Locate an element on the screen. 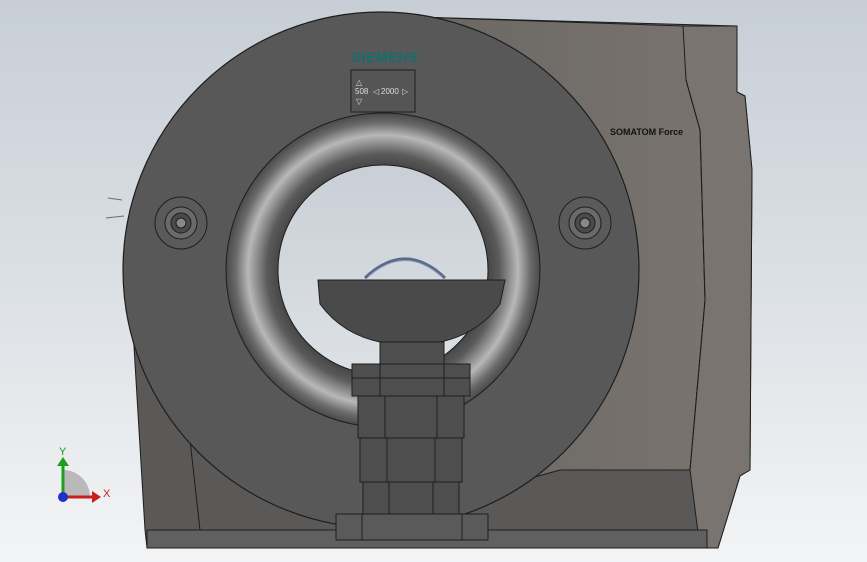  triad-quarter-disc is located at coordinates (76, 483).